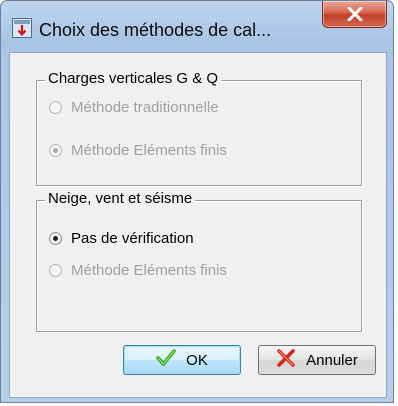  What do you see at coordinates (22, 28) in the screenshot?
I see `app-icon` at bounding box center [22, 28].